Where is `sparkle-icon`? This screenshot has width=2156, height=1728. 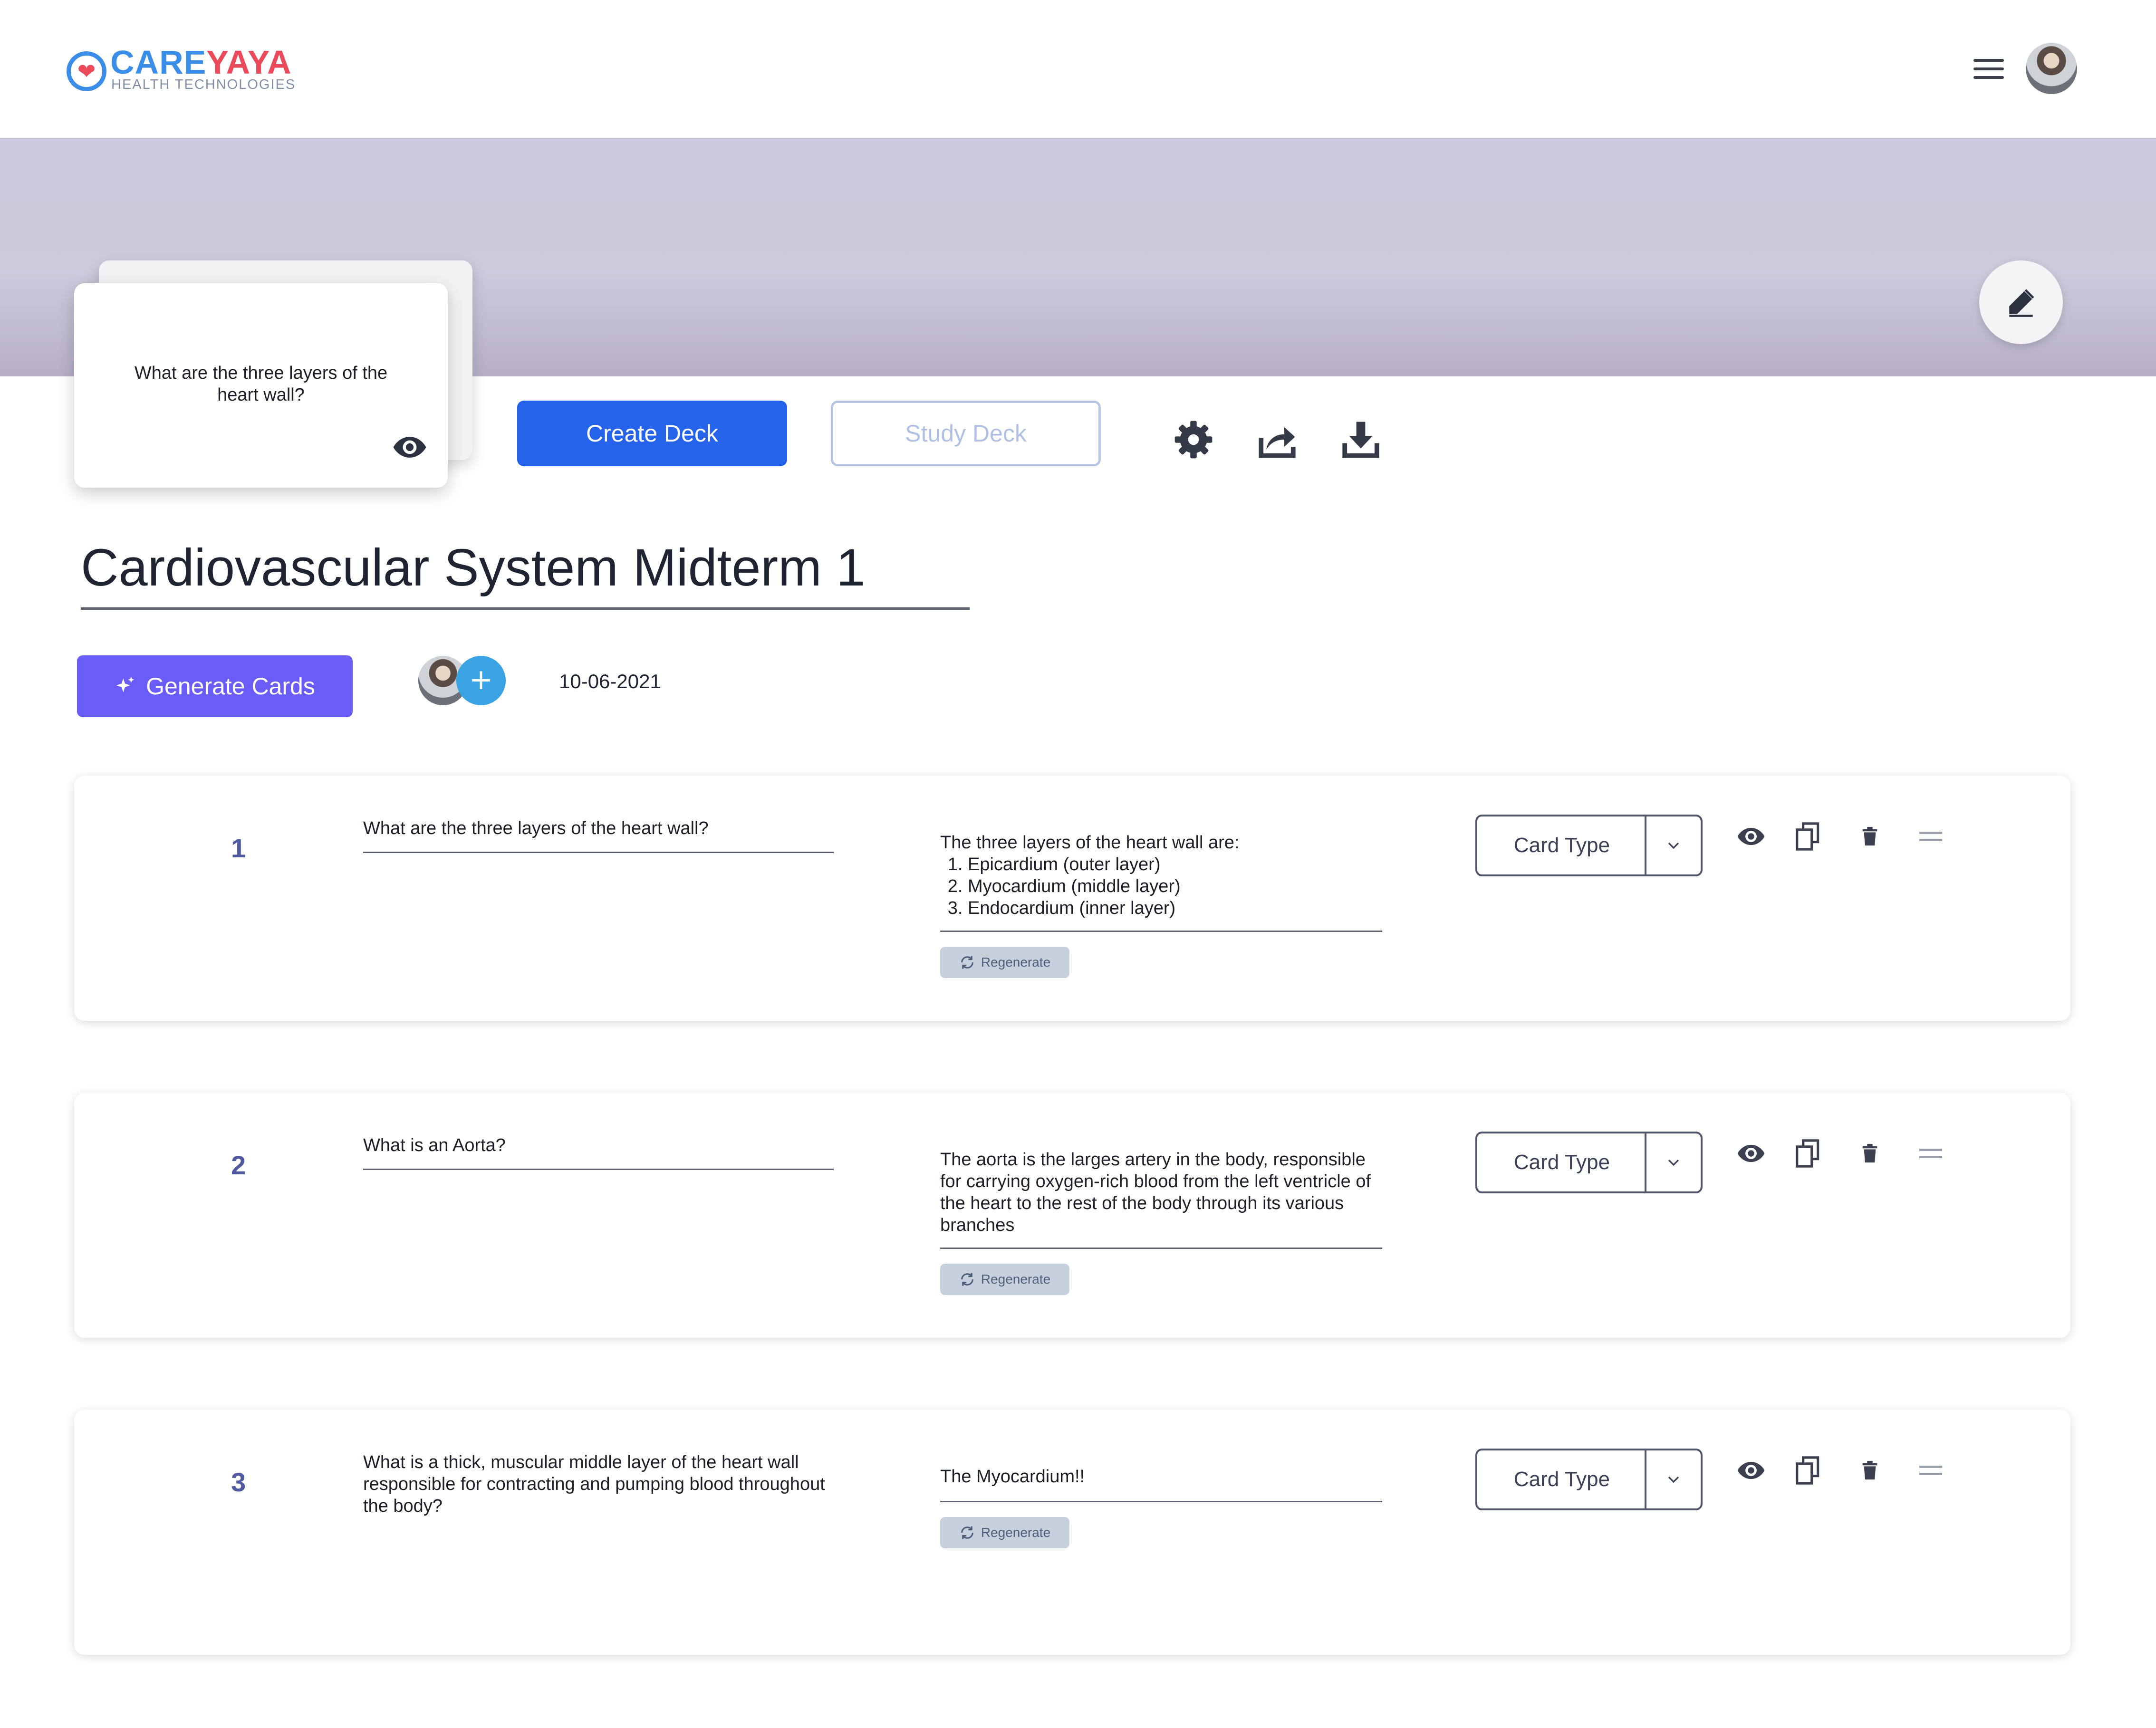
sparkle-icon is located at coordinates (125, 684).